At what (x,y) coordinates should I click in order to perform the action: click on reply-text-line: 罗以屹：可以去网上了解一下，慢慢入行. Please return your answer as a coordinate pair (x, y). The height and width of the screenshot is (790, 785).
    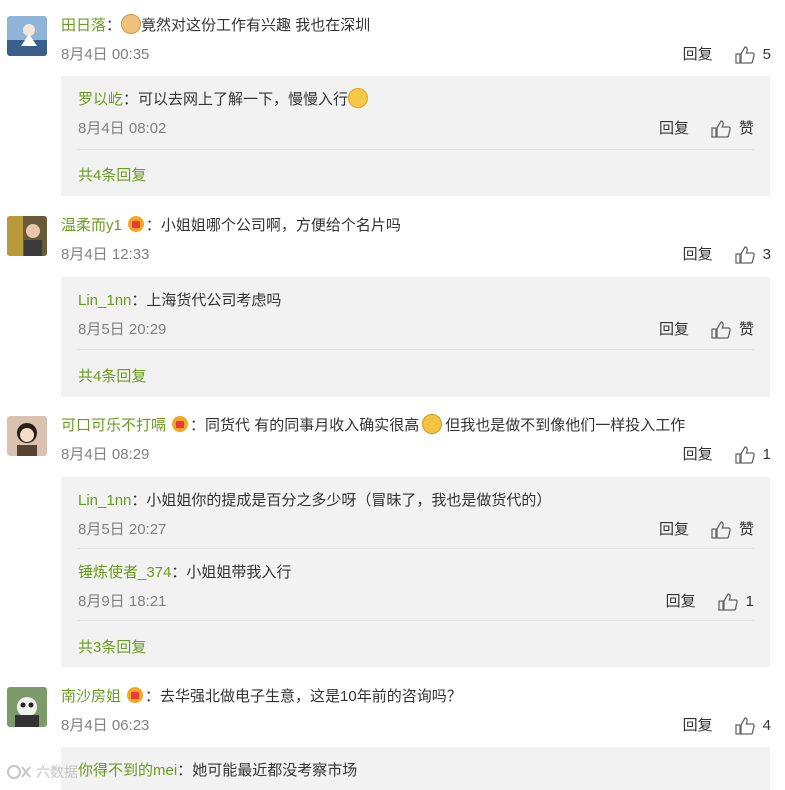
    Looking at the image, I should click on (223, 100).